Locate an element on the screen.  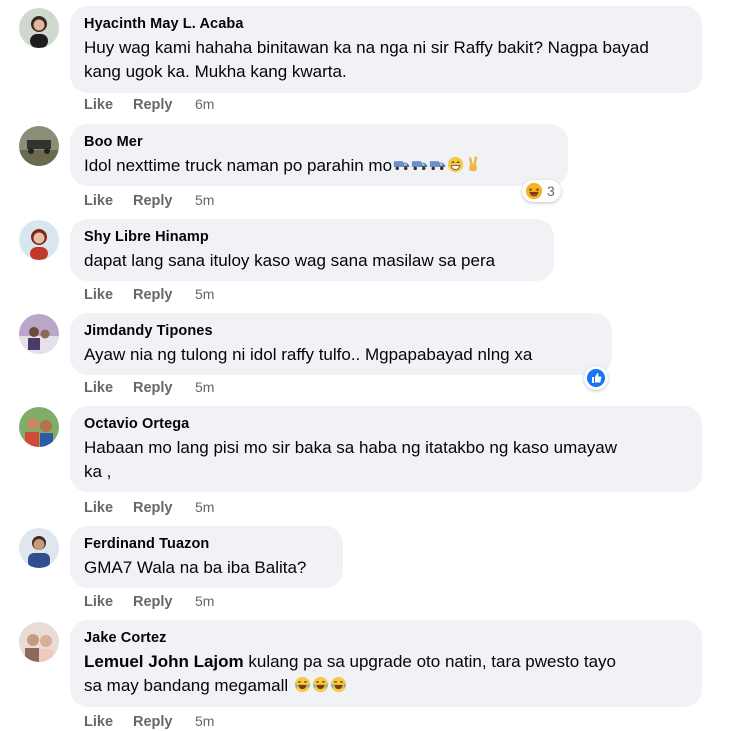
like-reaction-badge is located at coordinates (596, 378).